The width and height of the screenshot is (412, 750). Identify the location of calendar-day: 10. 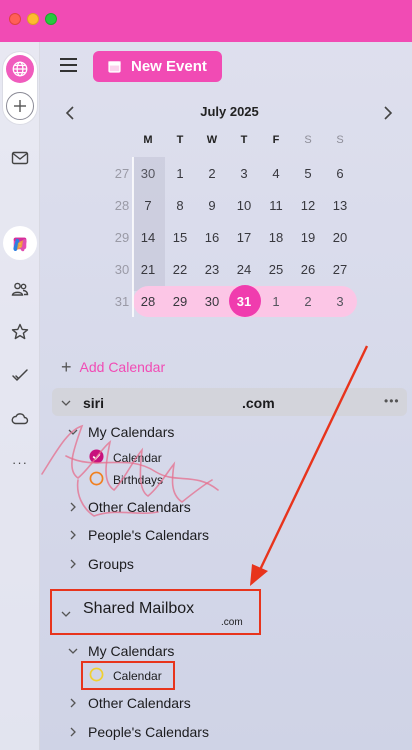
(244, 205).